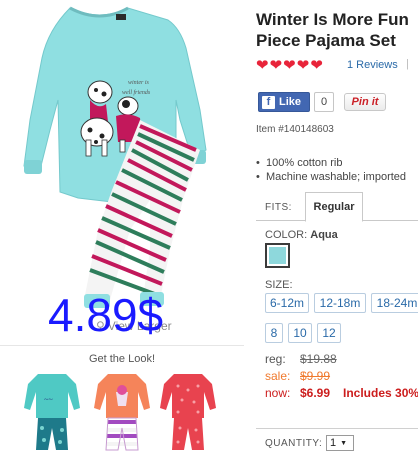 Image resolution: width=418 pixels, height=451 pixels. What do you see at coordinates (333, 443) in the screenshot?
I see `quantity-value: 1` at bounding box center [333, 443].